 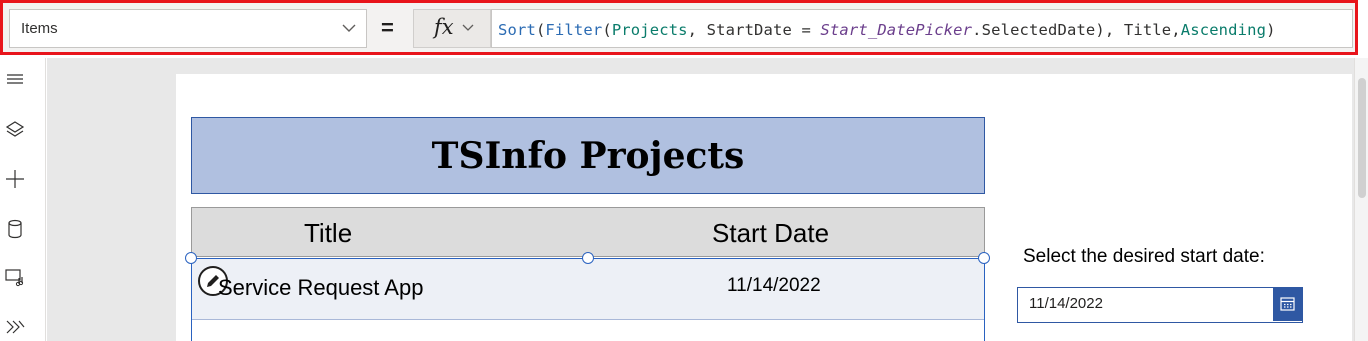 What do you see at coordinates (15, 179) in the screenshot?
I see `add-icon` at bounding box center [15, 179].